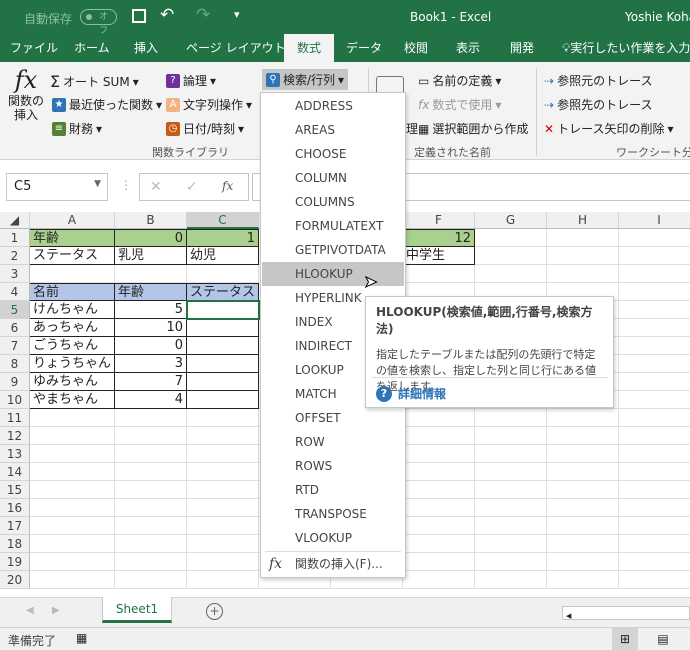  Describe the element at coordinates (511, 256) in the screenshot. I see `cell-G2` at that location.